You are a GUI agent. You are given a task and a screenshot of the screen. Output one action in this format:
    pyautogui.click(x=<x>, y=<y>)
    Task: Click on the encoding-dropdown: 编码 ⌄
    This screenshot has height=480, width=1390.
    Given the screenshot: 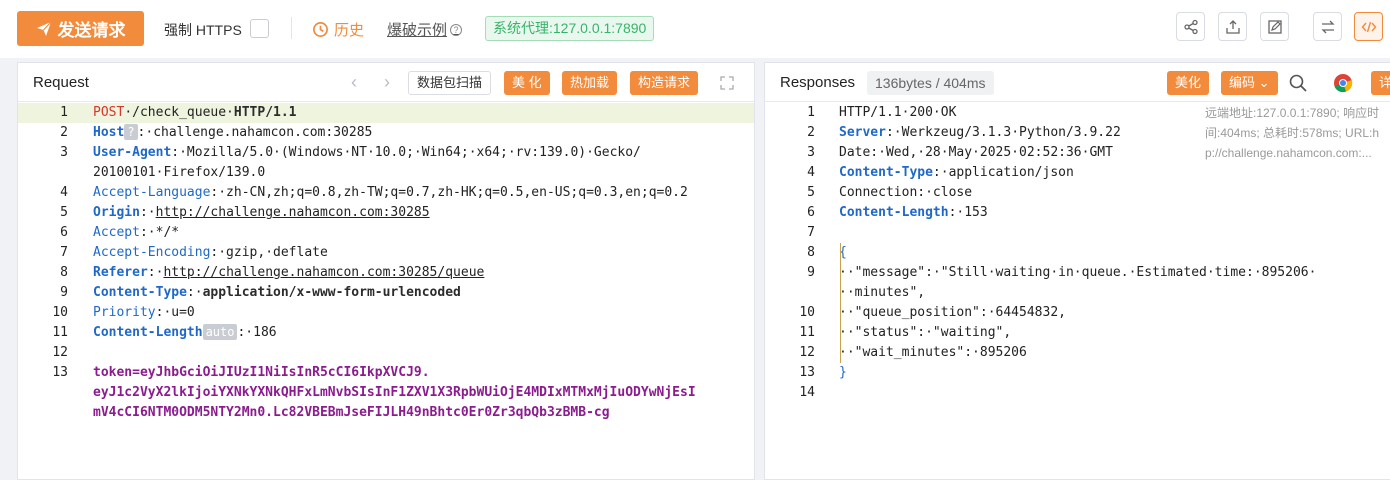 What is the action you would take?
    pyautogui.click(x=1249, y=83)
    